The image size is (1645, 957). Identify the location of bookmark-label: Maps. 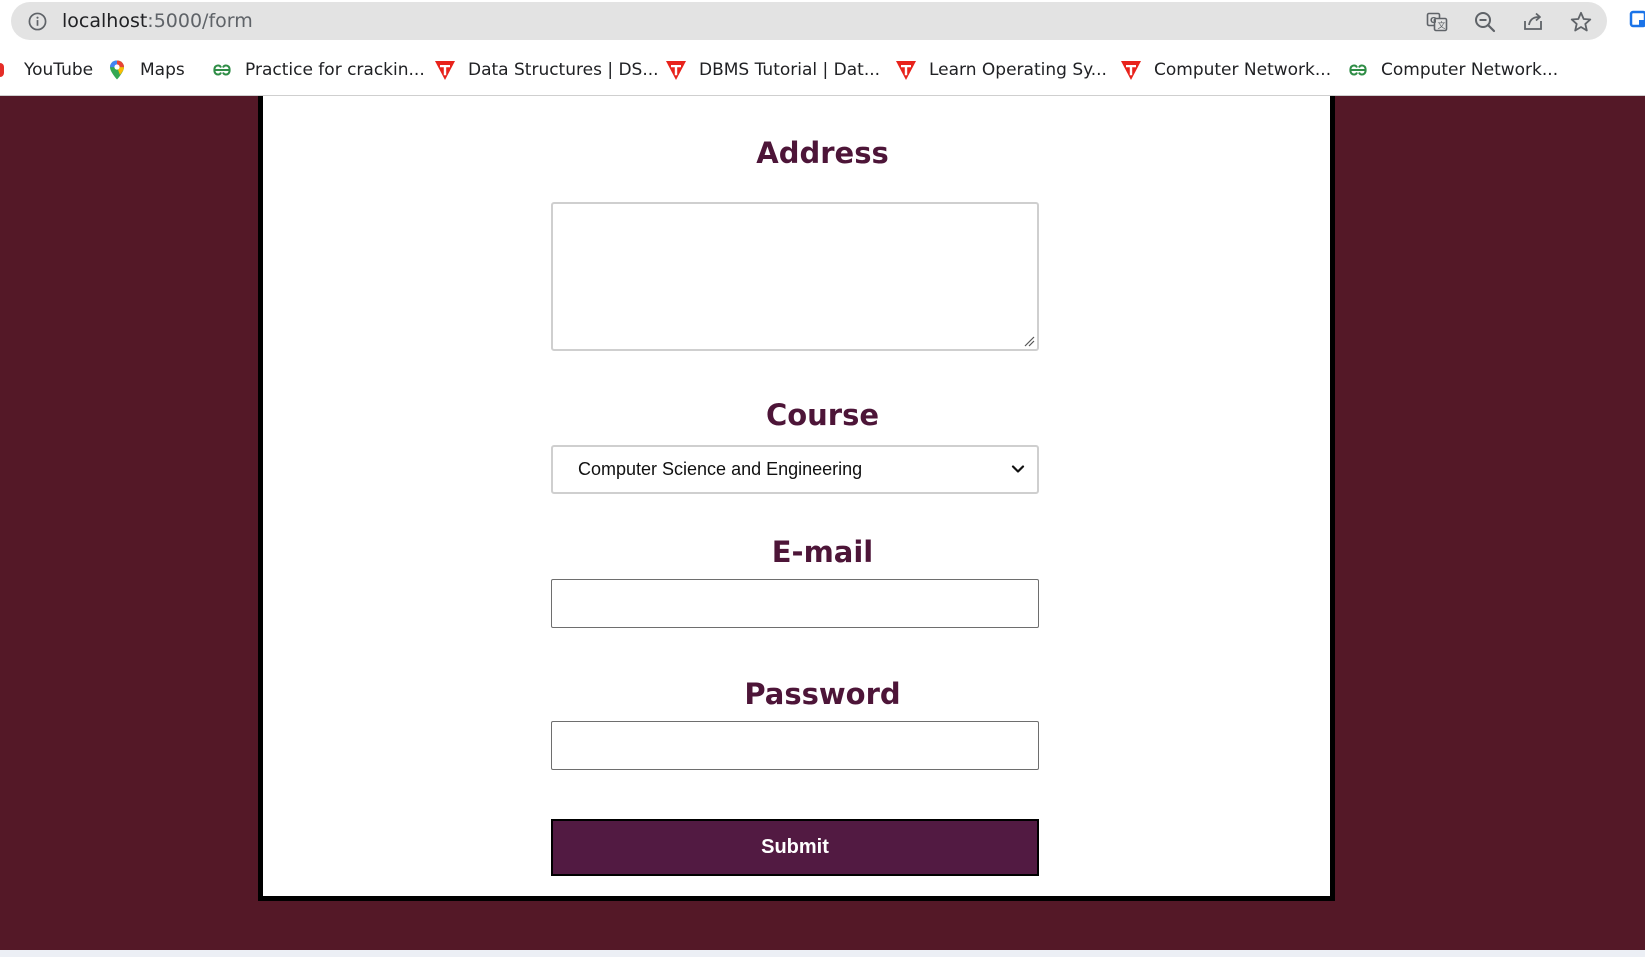
(162, 70).